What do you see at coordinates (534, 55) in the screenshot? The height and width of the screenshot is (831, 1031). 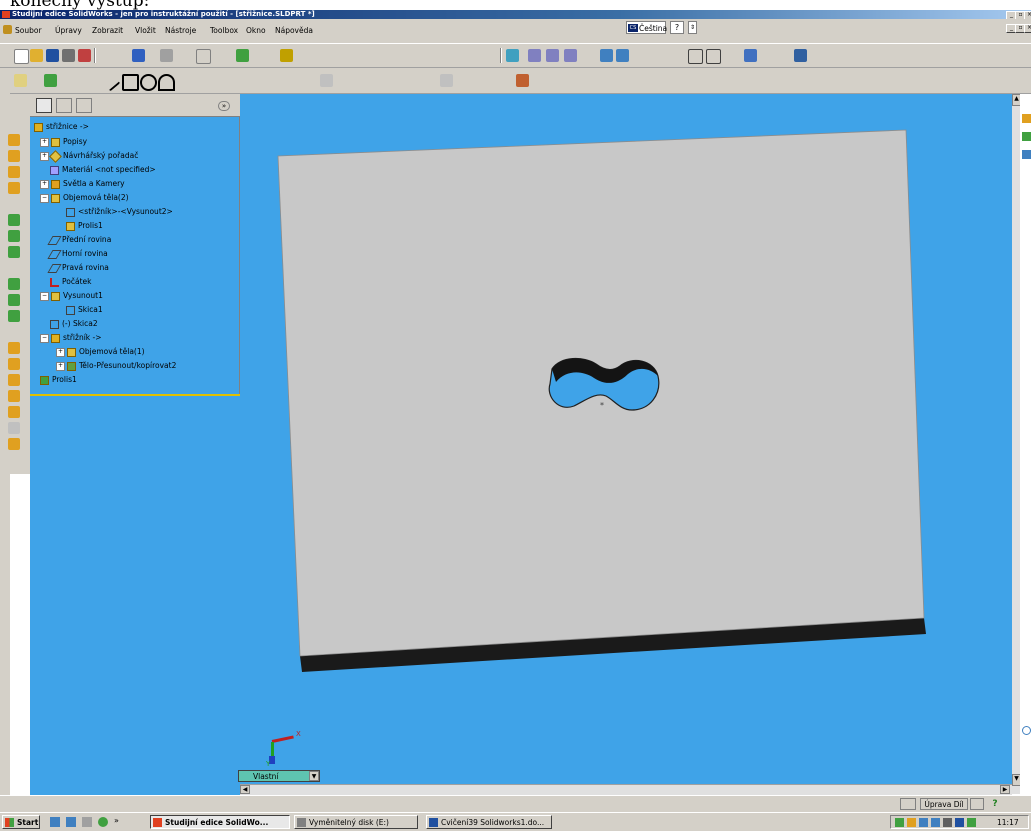 I see `zoom-fit-icon` at bounding box center [534, 55].